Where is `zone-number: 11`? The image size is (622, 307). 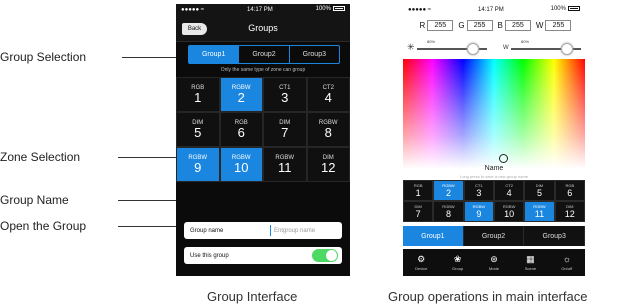 zone-number: 11 is located at coordinates (539, 214).